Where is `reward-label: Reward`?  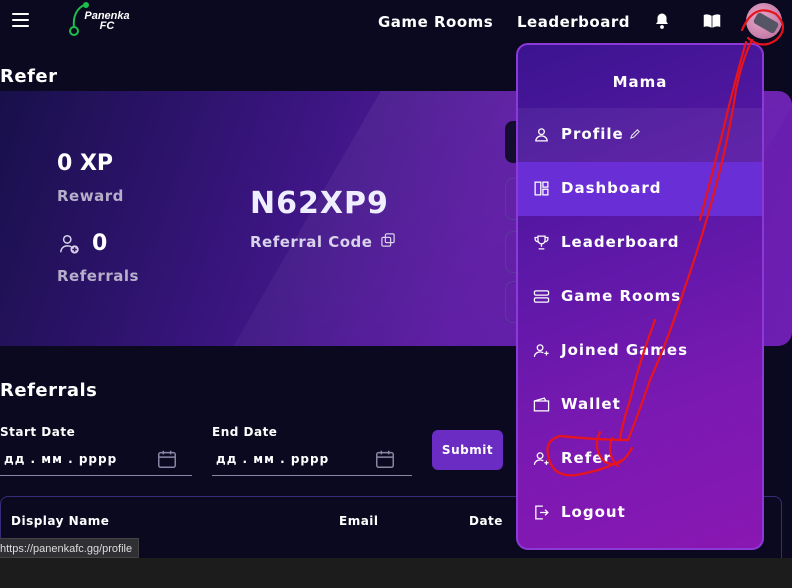 reward-label: Reward is located at coordinates (90, 196).